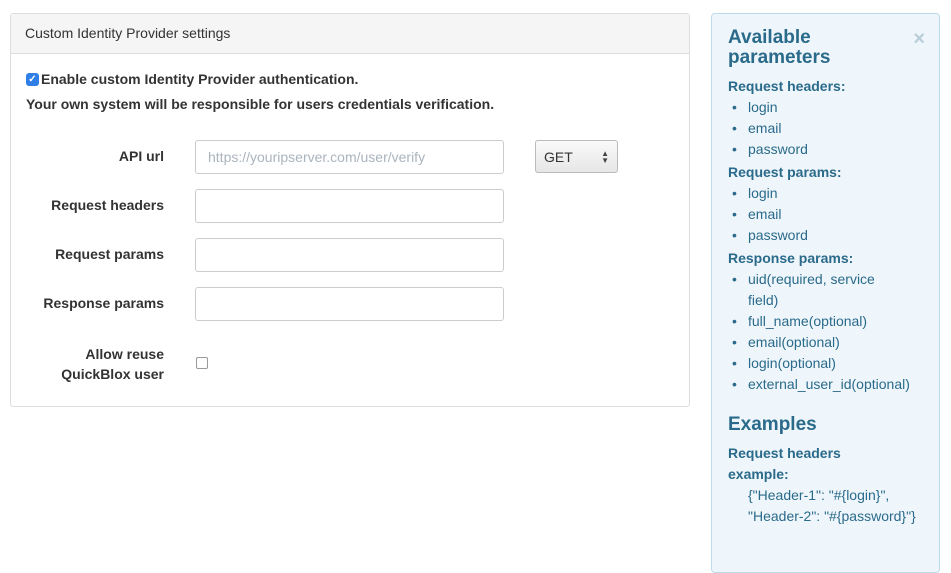  What do you see at coordinates (107, 205) in the screenshot?
I see `request-headers-label: Request headers` at bounding box center [107, 205].